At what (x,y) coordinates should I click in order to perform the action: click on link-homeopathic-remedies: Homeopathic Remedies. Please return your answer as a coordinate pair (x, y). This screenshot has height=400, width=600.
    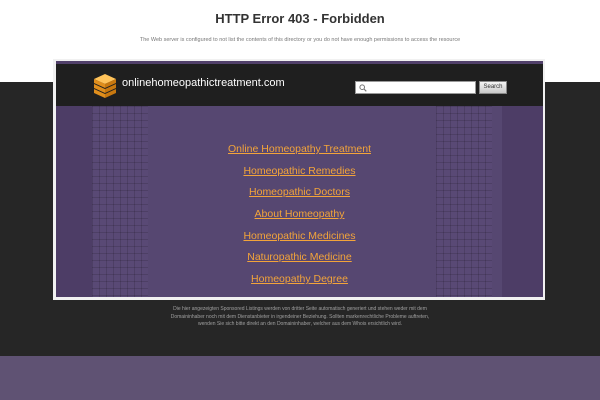
    Looking at the image, I should click on (299, 171).